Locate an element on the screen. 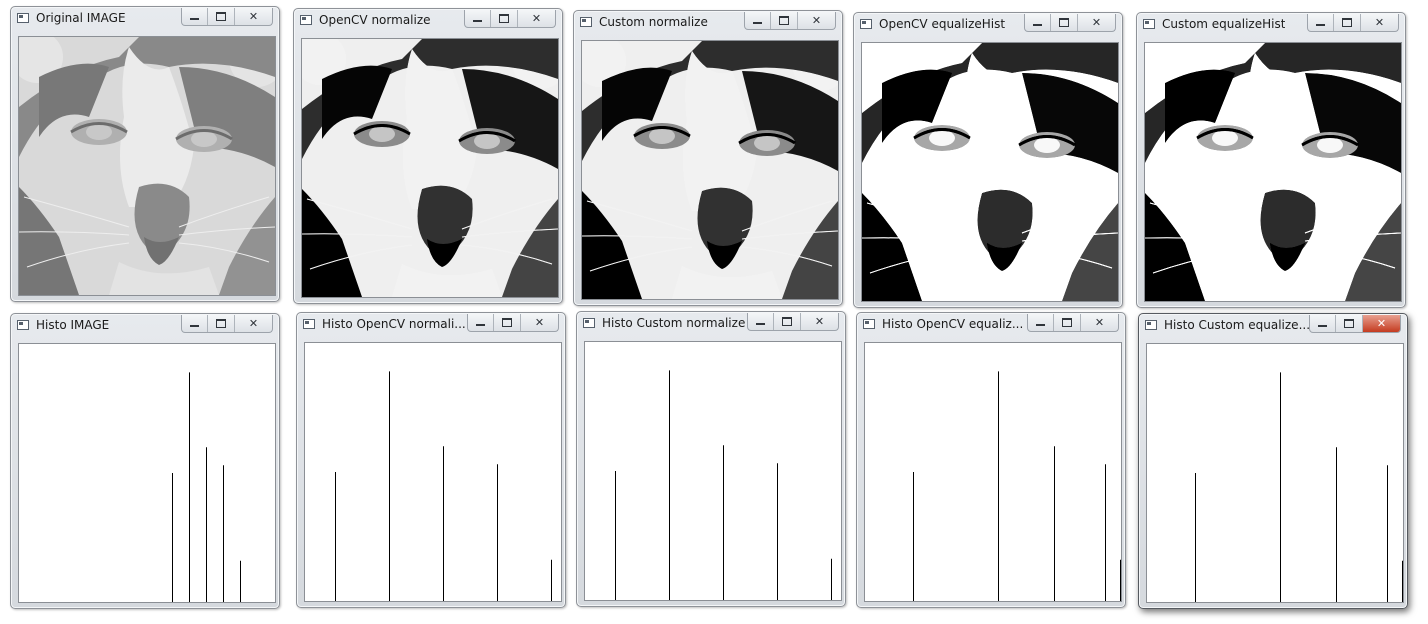 The width and height of the screenshot is (1428, 624). title-bar: Histo IMAGE ✕ is located at coordinates (145, 326).